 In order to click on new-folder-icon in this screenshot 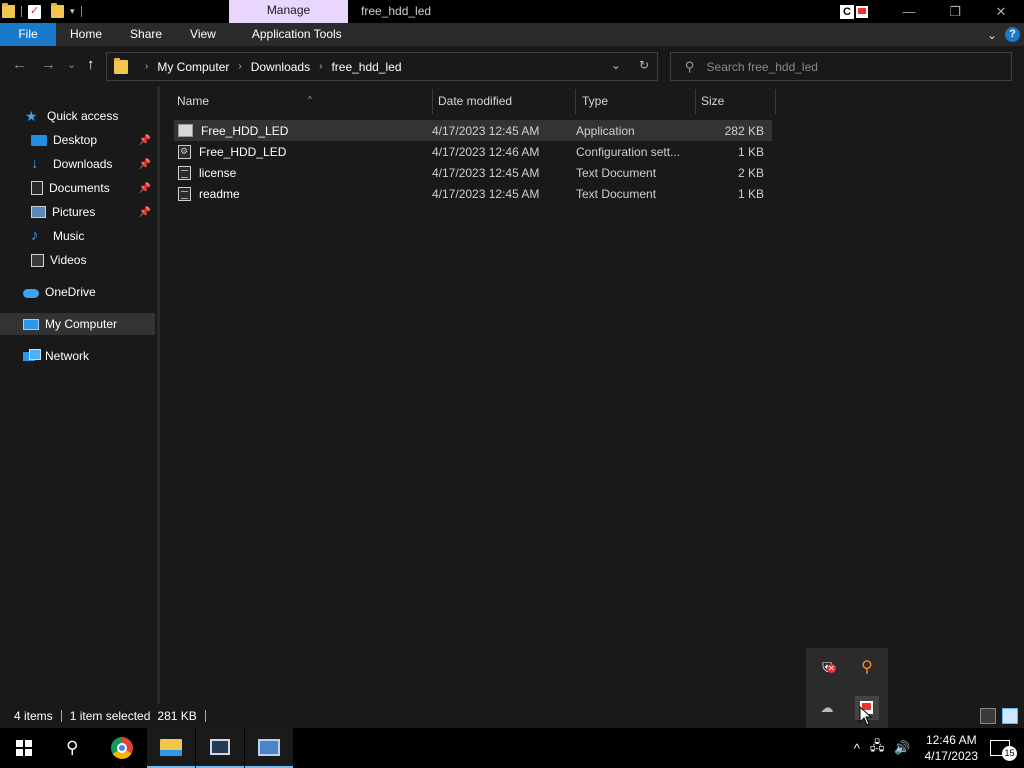, I will do `click(57, 10)`.